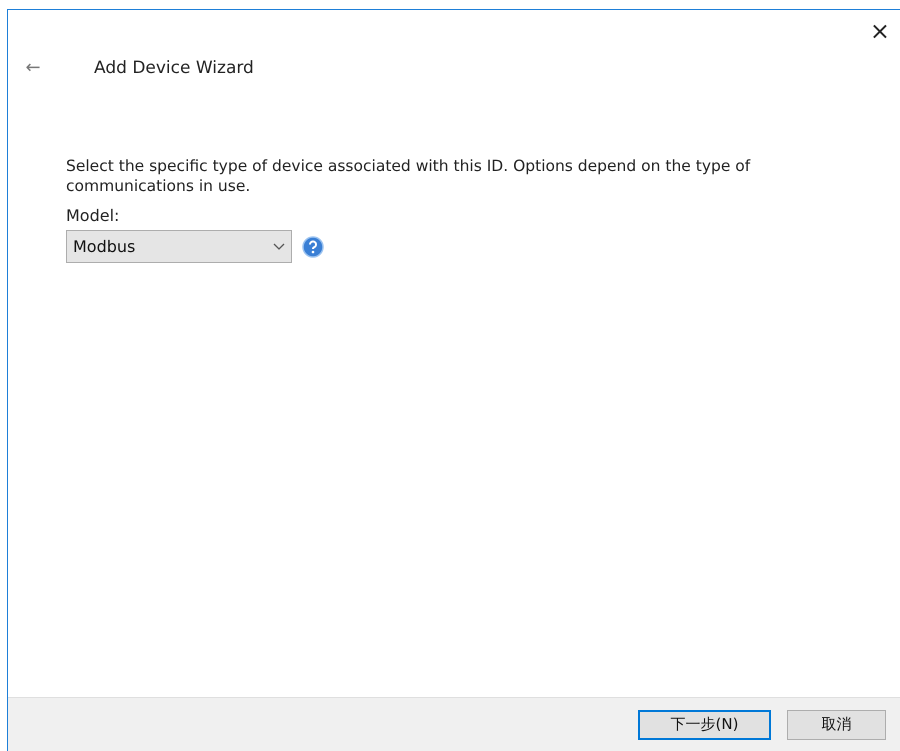 The image size is (900, 751). I want to click on close-button: ×, so click(880, 31).